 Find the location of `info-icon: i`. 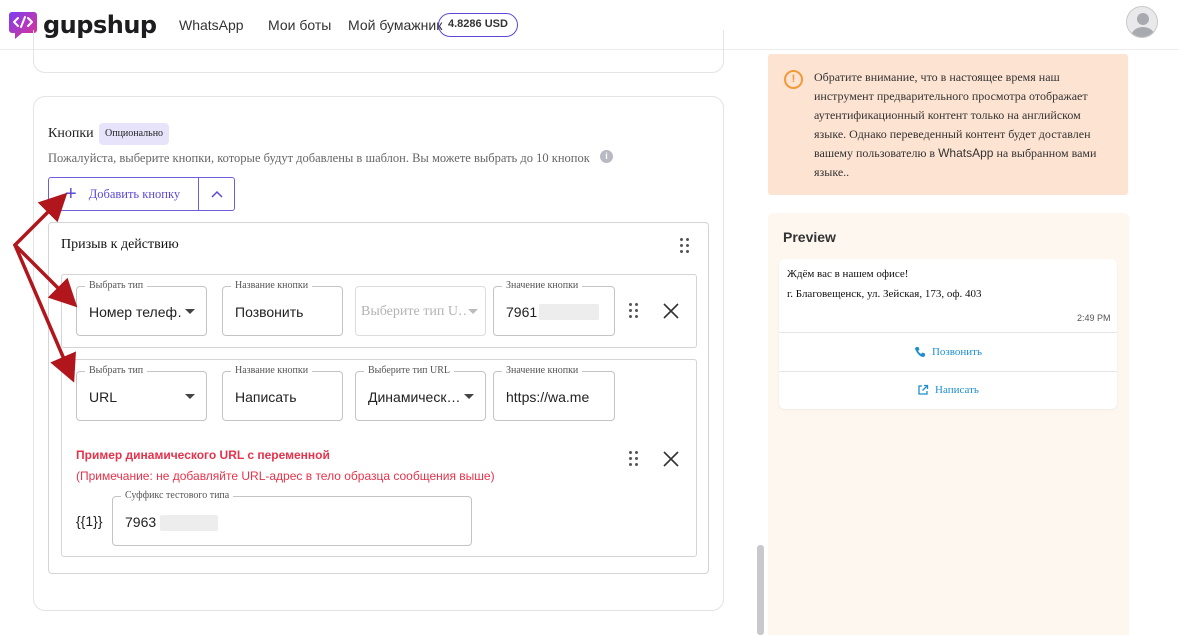

info-icon: i is located at coordinates (606, 156).